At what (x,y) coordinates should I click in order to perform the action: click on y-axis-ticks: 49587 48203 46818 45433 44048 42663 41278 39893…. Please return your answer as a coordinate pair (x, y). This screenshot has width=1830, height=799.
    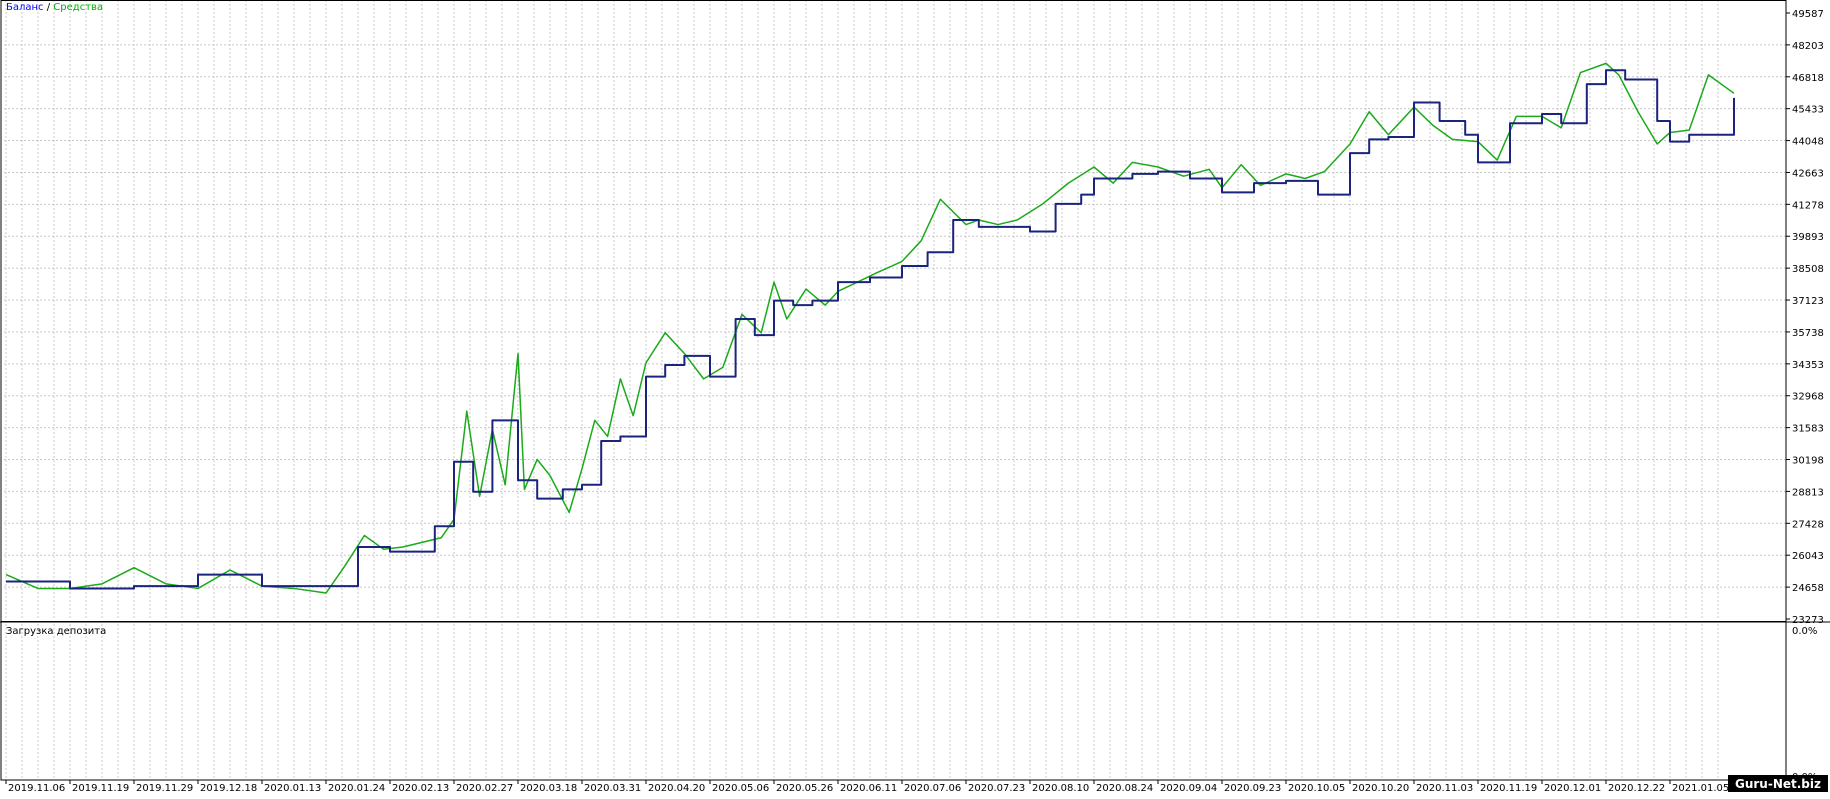
    Looking at the image, I should click on (1805, 317).